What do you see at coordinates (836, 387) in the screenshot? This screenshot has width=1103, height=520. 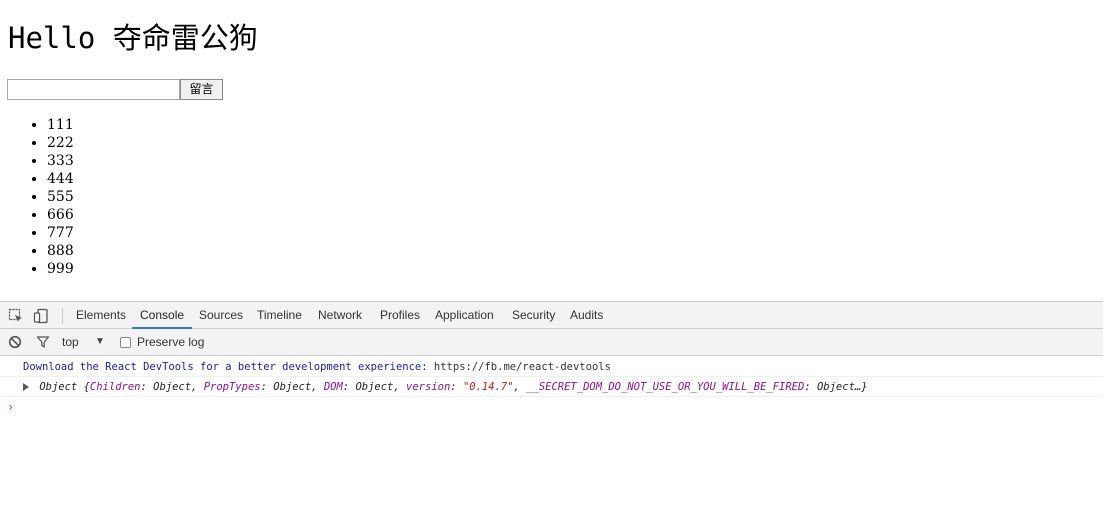 I see `object-value: : Object…}` at bounding box center [836, 387].